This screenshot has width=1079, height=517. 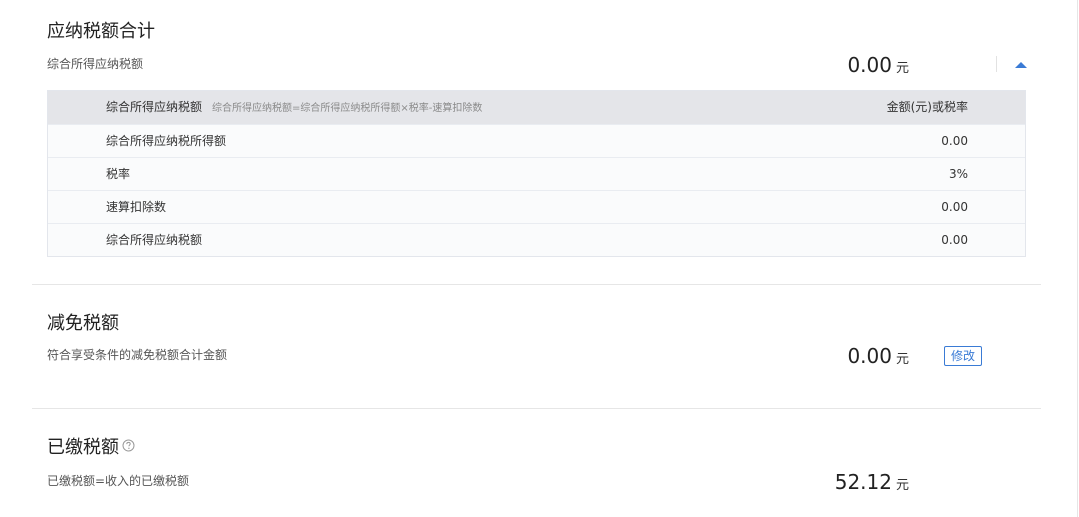 What do you see at coordinates (996, 64) in the screenshot?
I see `amount-separator` at bounding box center [996, 64].